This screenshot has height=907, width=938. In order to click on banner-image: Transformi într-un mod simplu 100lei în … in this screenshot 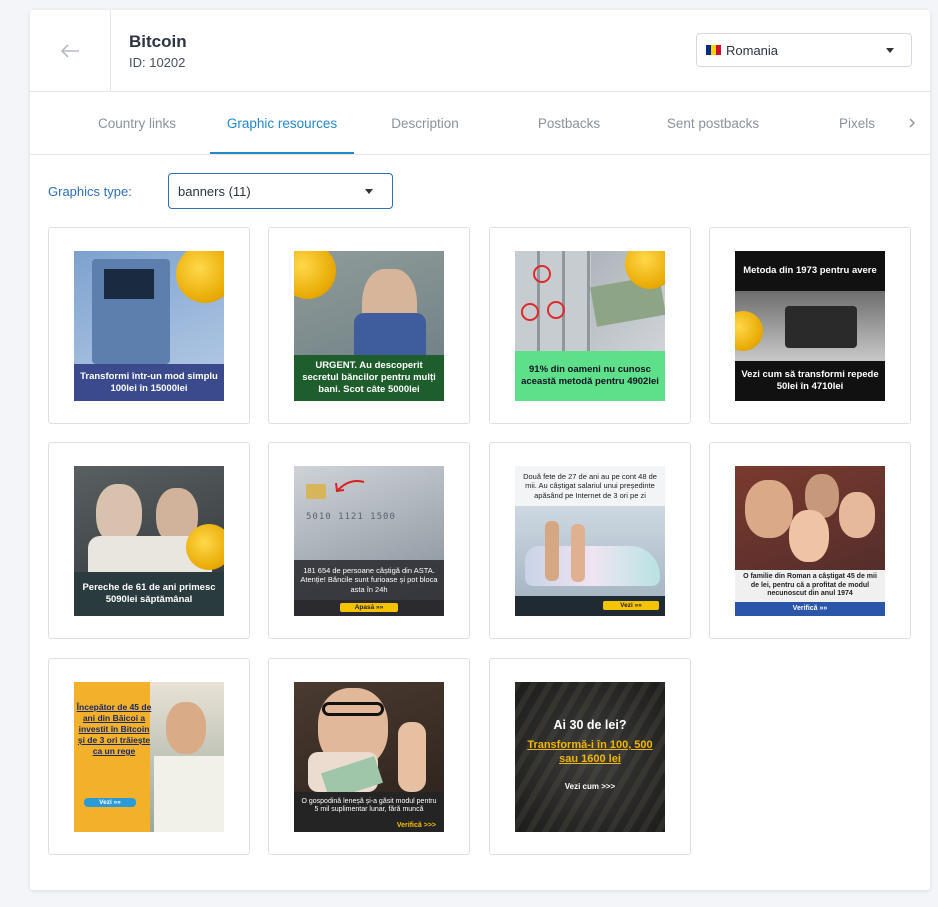, I will do `click(149, 326)`.